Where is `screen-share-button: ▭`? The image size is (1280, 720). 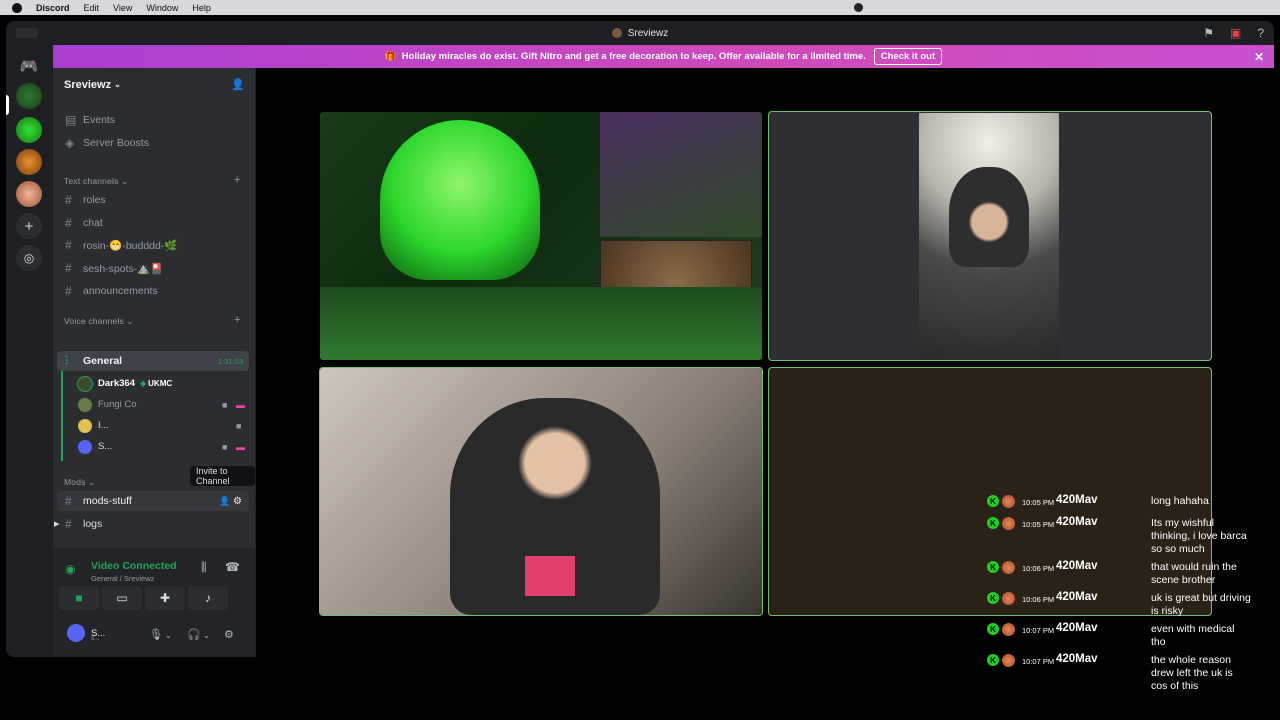 screen-share-button: ▭ is located at coordinates (122, 598).